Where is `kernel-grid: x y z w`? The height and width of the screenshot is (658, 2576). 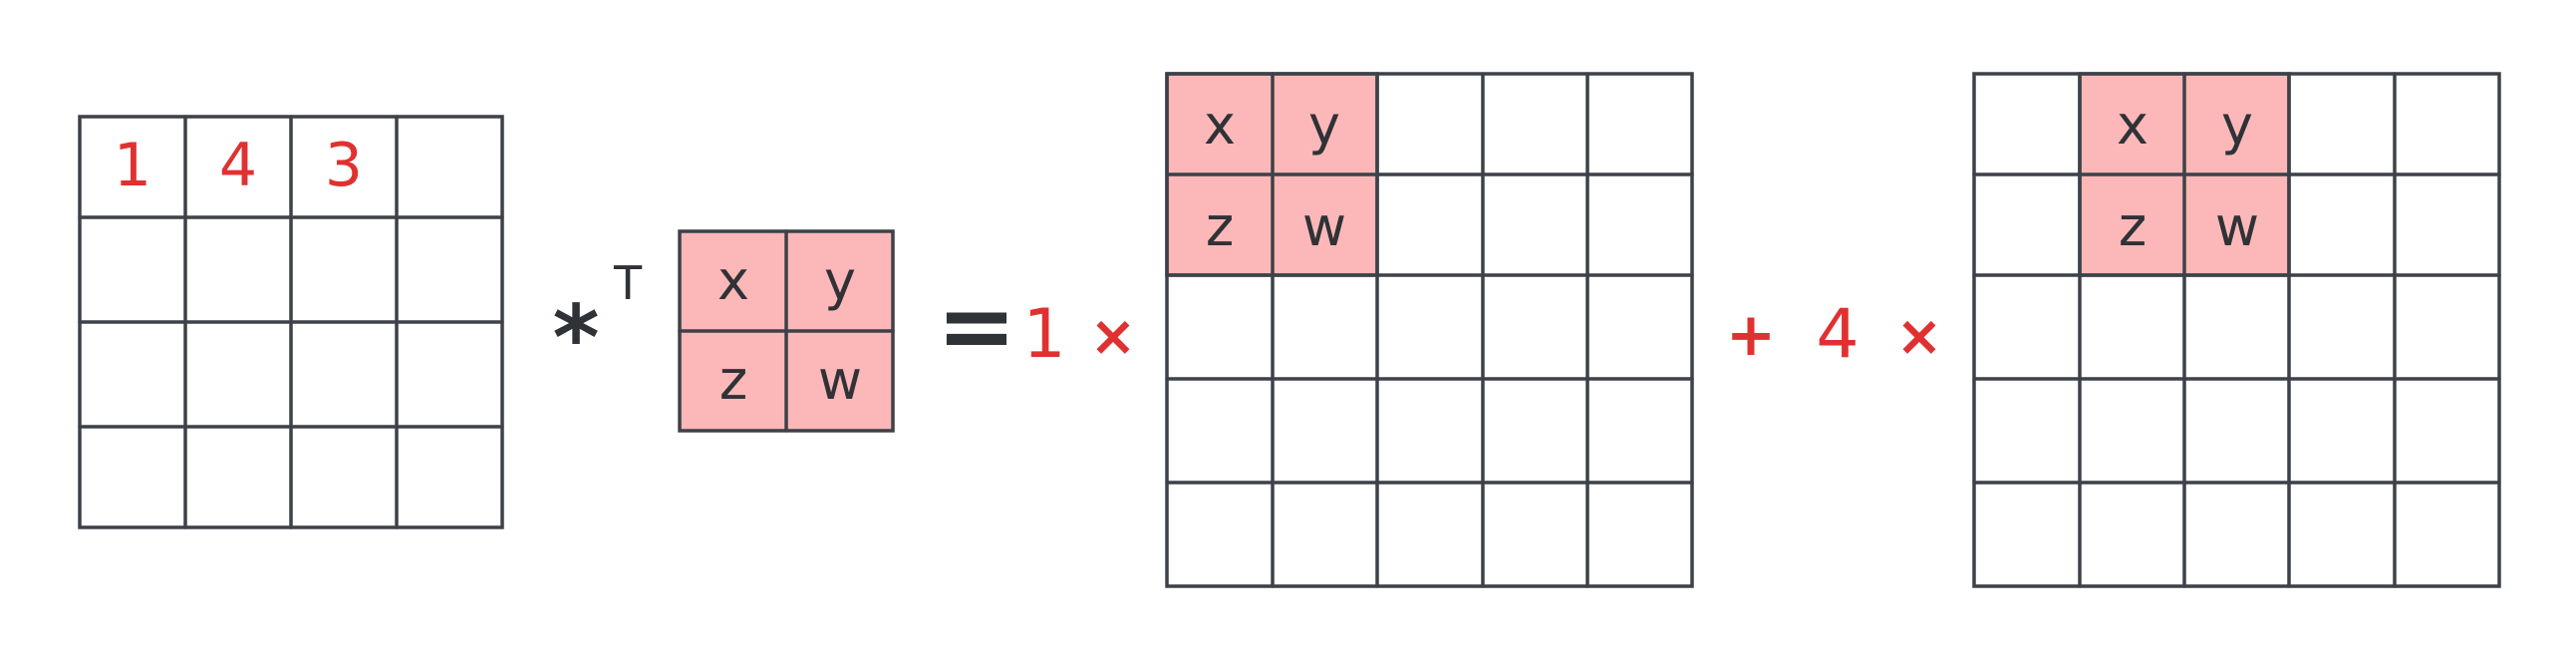
kernel-grid: x y z w is located at coordinates (786, 331).